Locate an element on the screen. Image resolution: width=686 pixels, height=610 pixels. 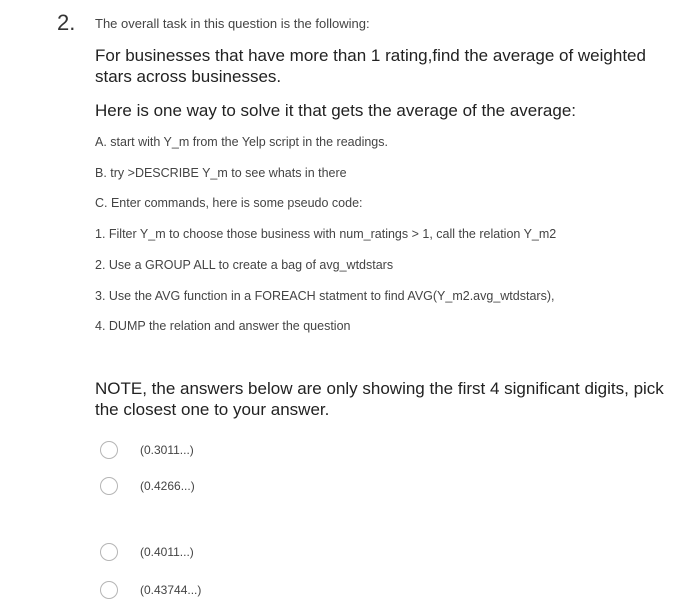
answer-option-1: (0.3011...) is located at coordinates (147, 450).